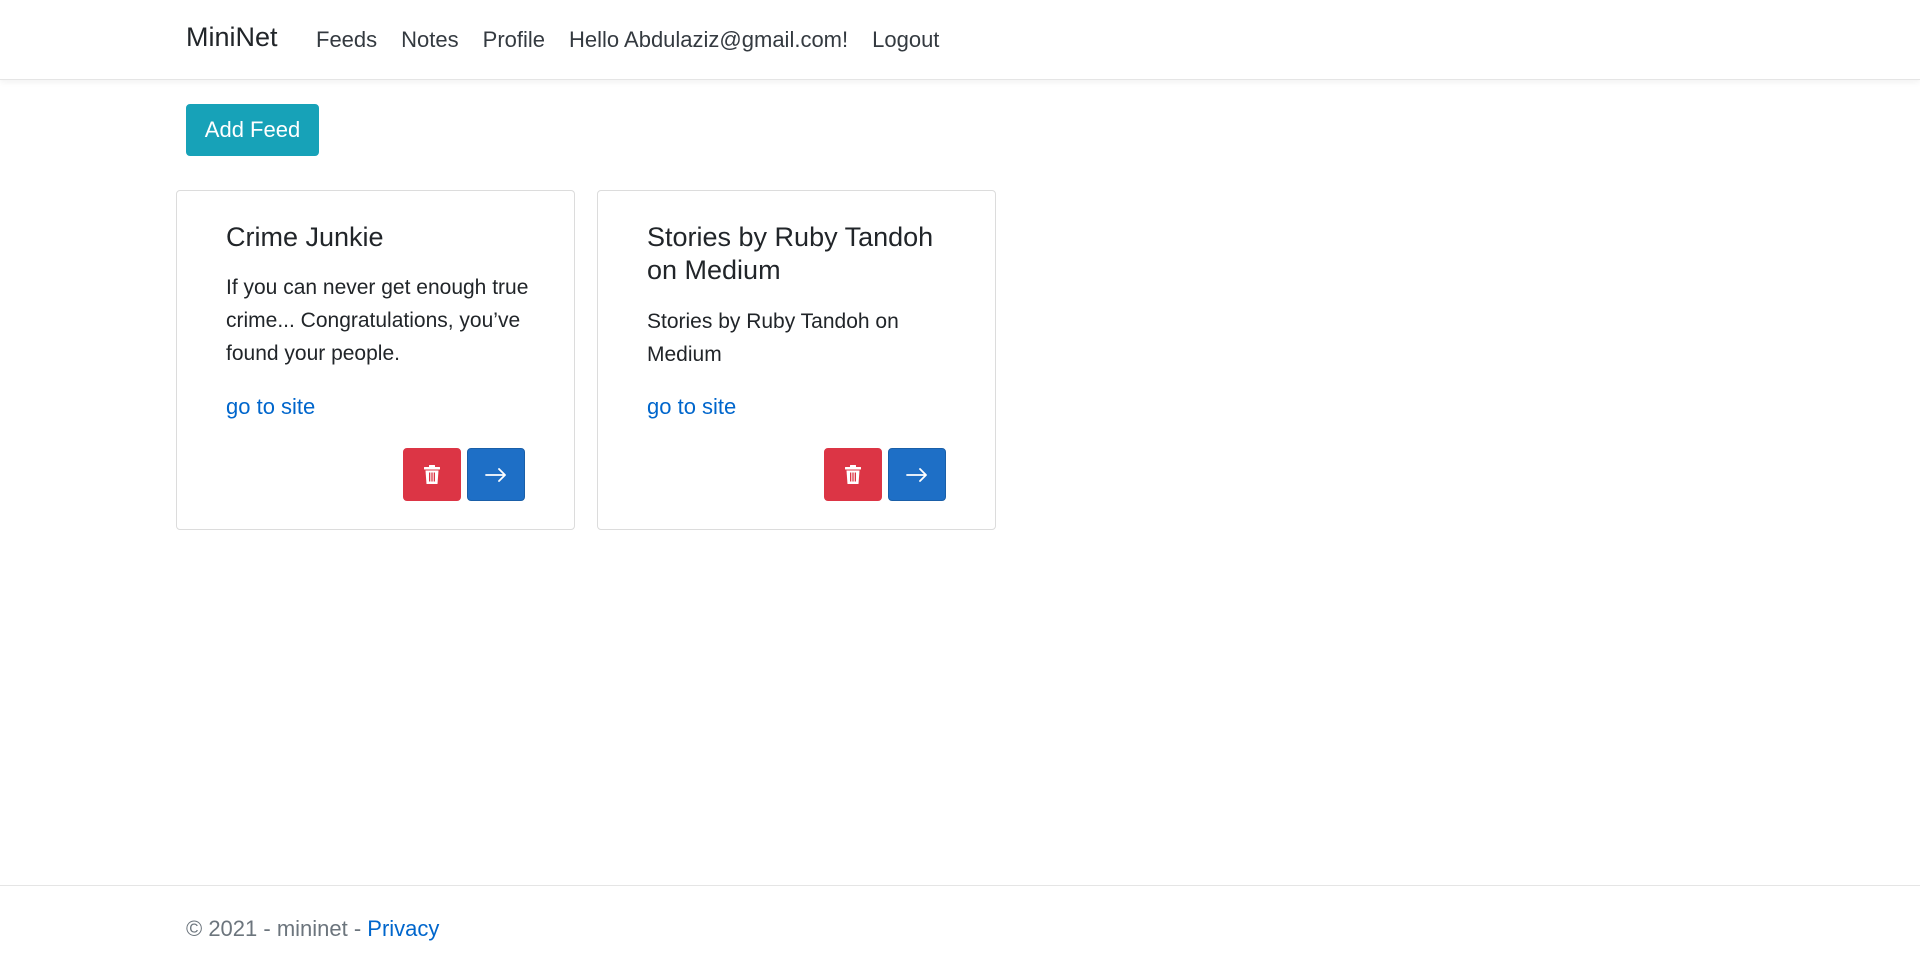 This screenshot has height=968, width=1920. Describe the element at coordinates (514, 40) in the screenshot. I see `nav-link-profile: Profile` at that location.